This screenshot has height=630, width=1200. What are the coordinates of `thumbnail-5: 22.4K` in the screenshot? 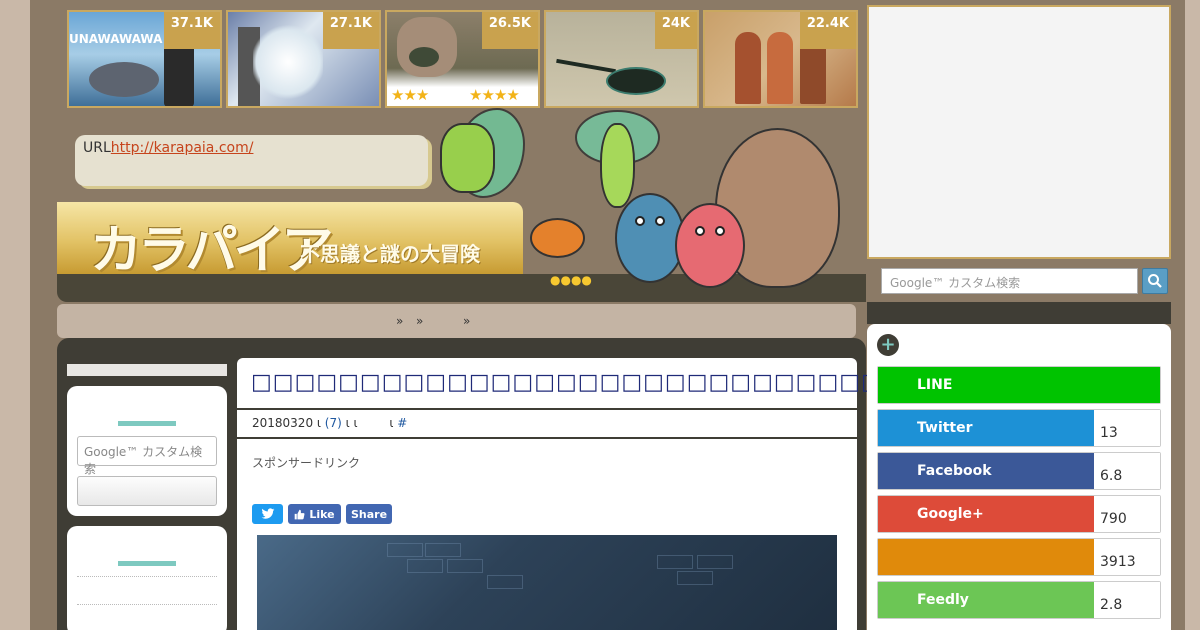 It's located at (780, 59).